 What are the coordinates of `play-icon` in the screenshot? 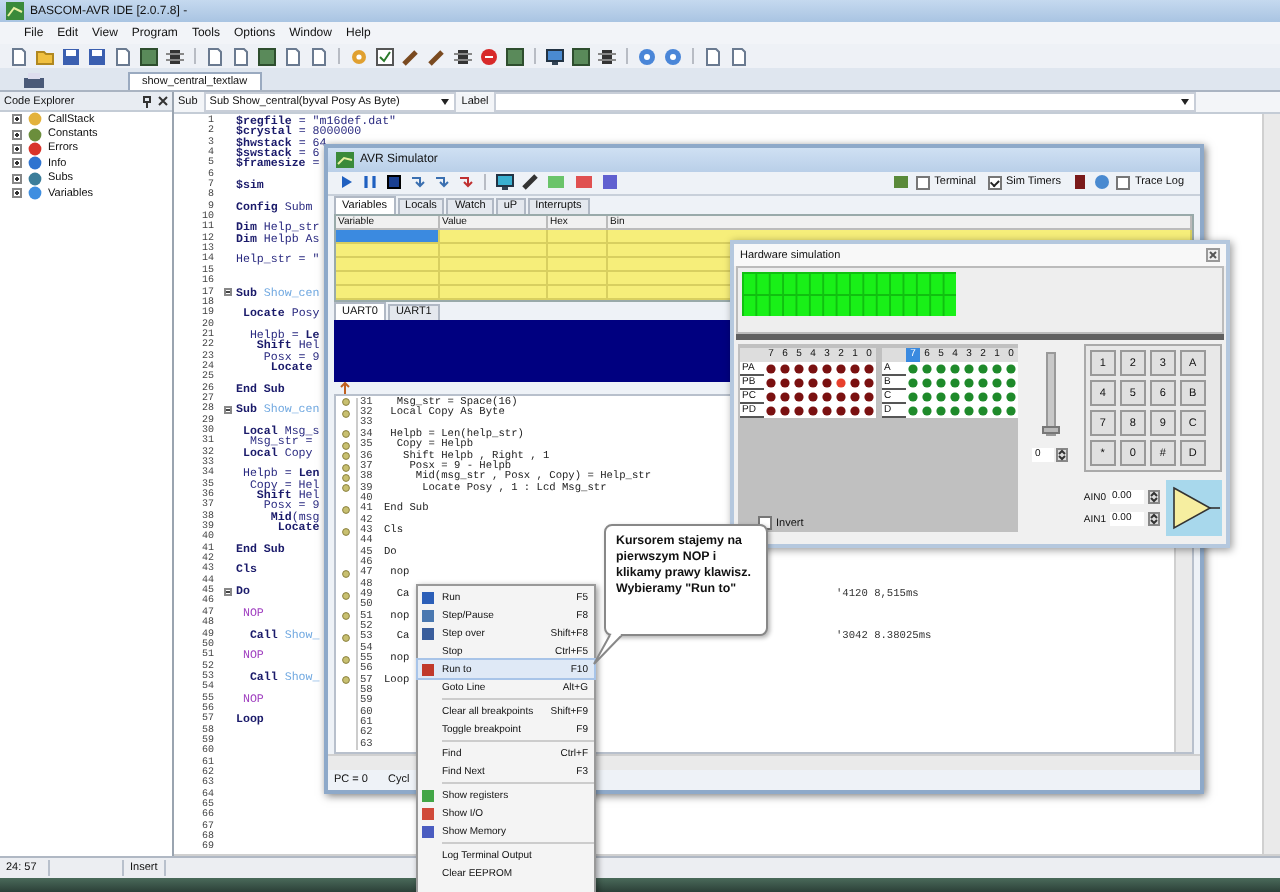 It's located at (346, 182).